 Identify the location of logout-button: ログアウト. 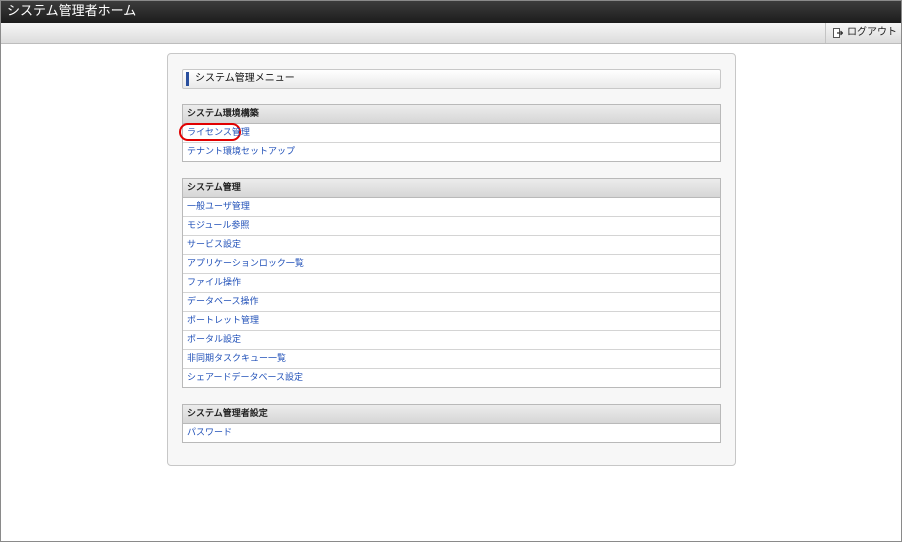
(863, 33).